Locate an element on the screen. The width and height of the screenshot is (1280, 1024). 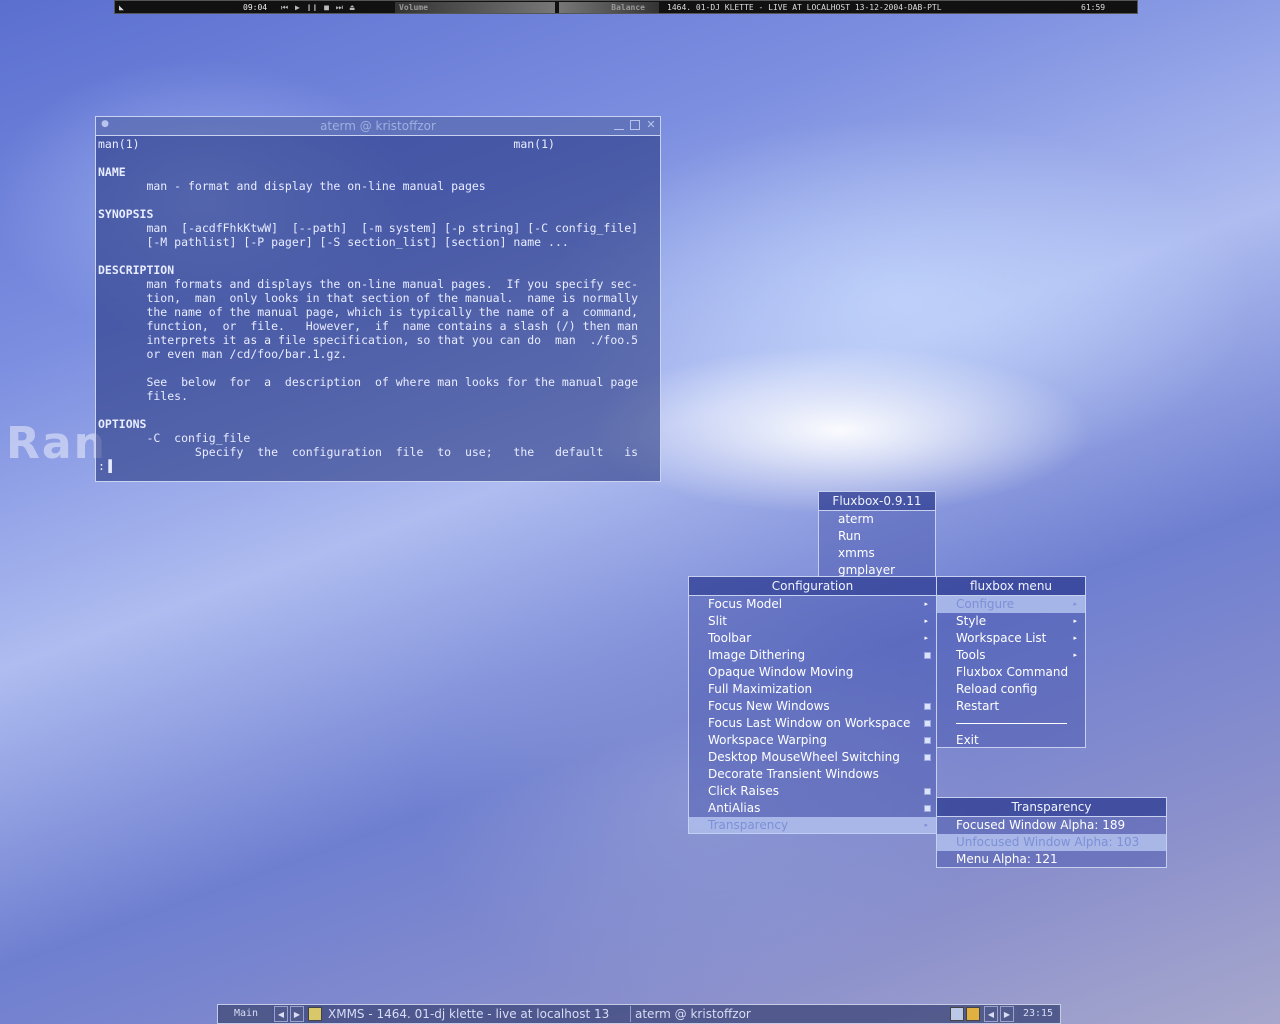
xmms-logo-icon: ◣ is located at coordinates (125, 7).